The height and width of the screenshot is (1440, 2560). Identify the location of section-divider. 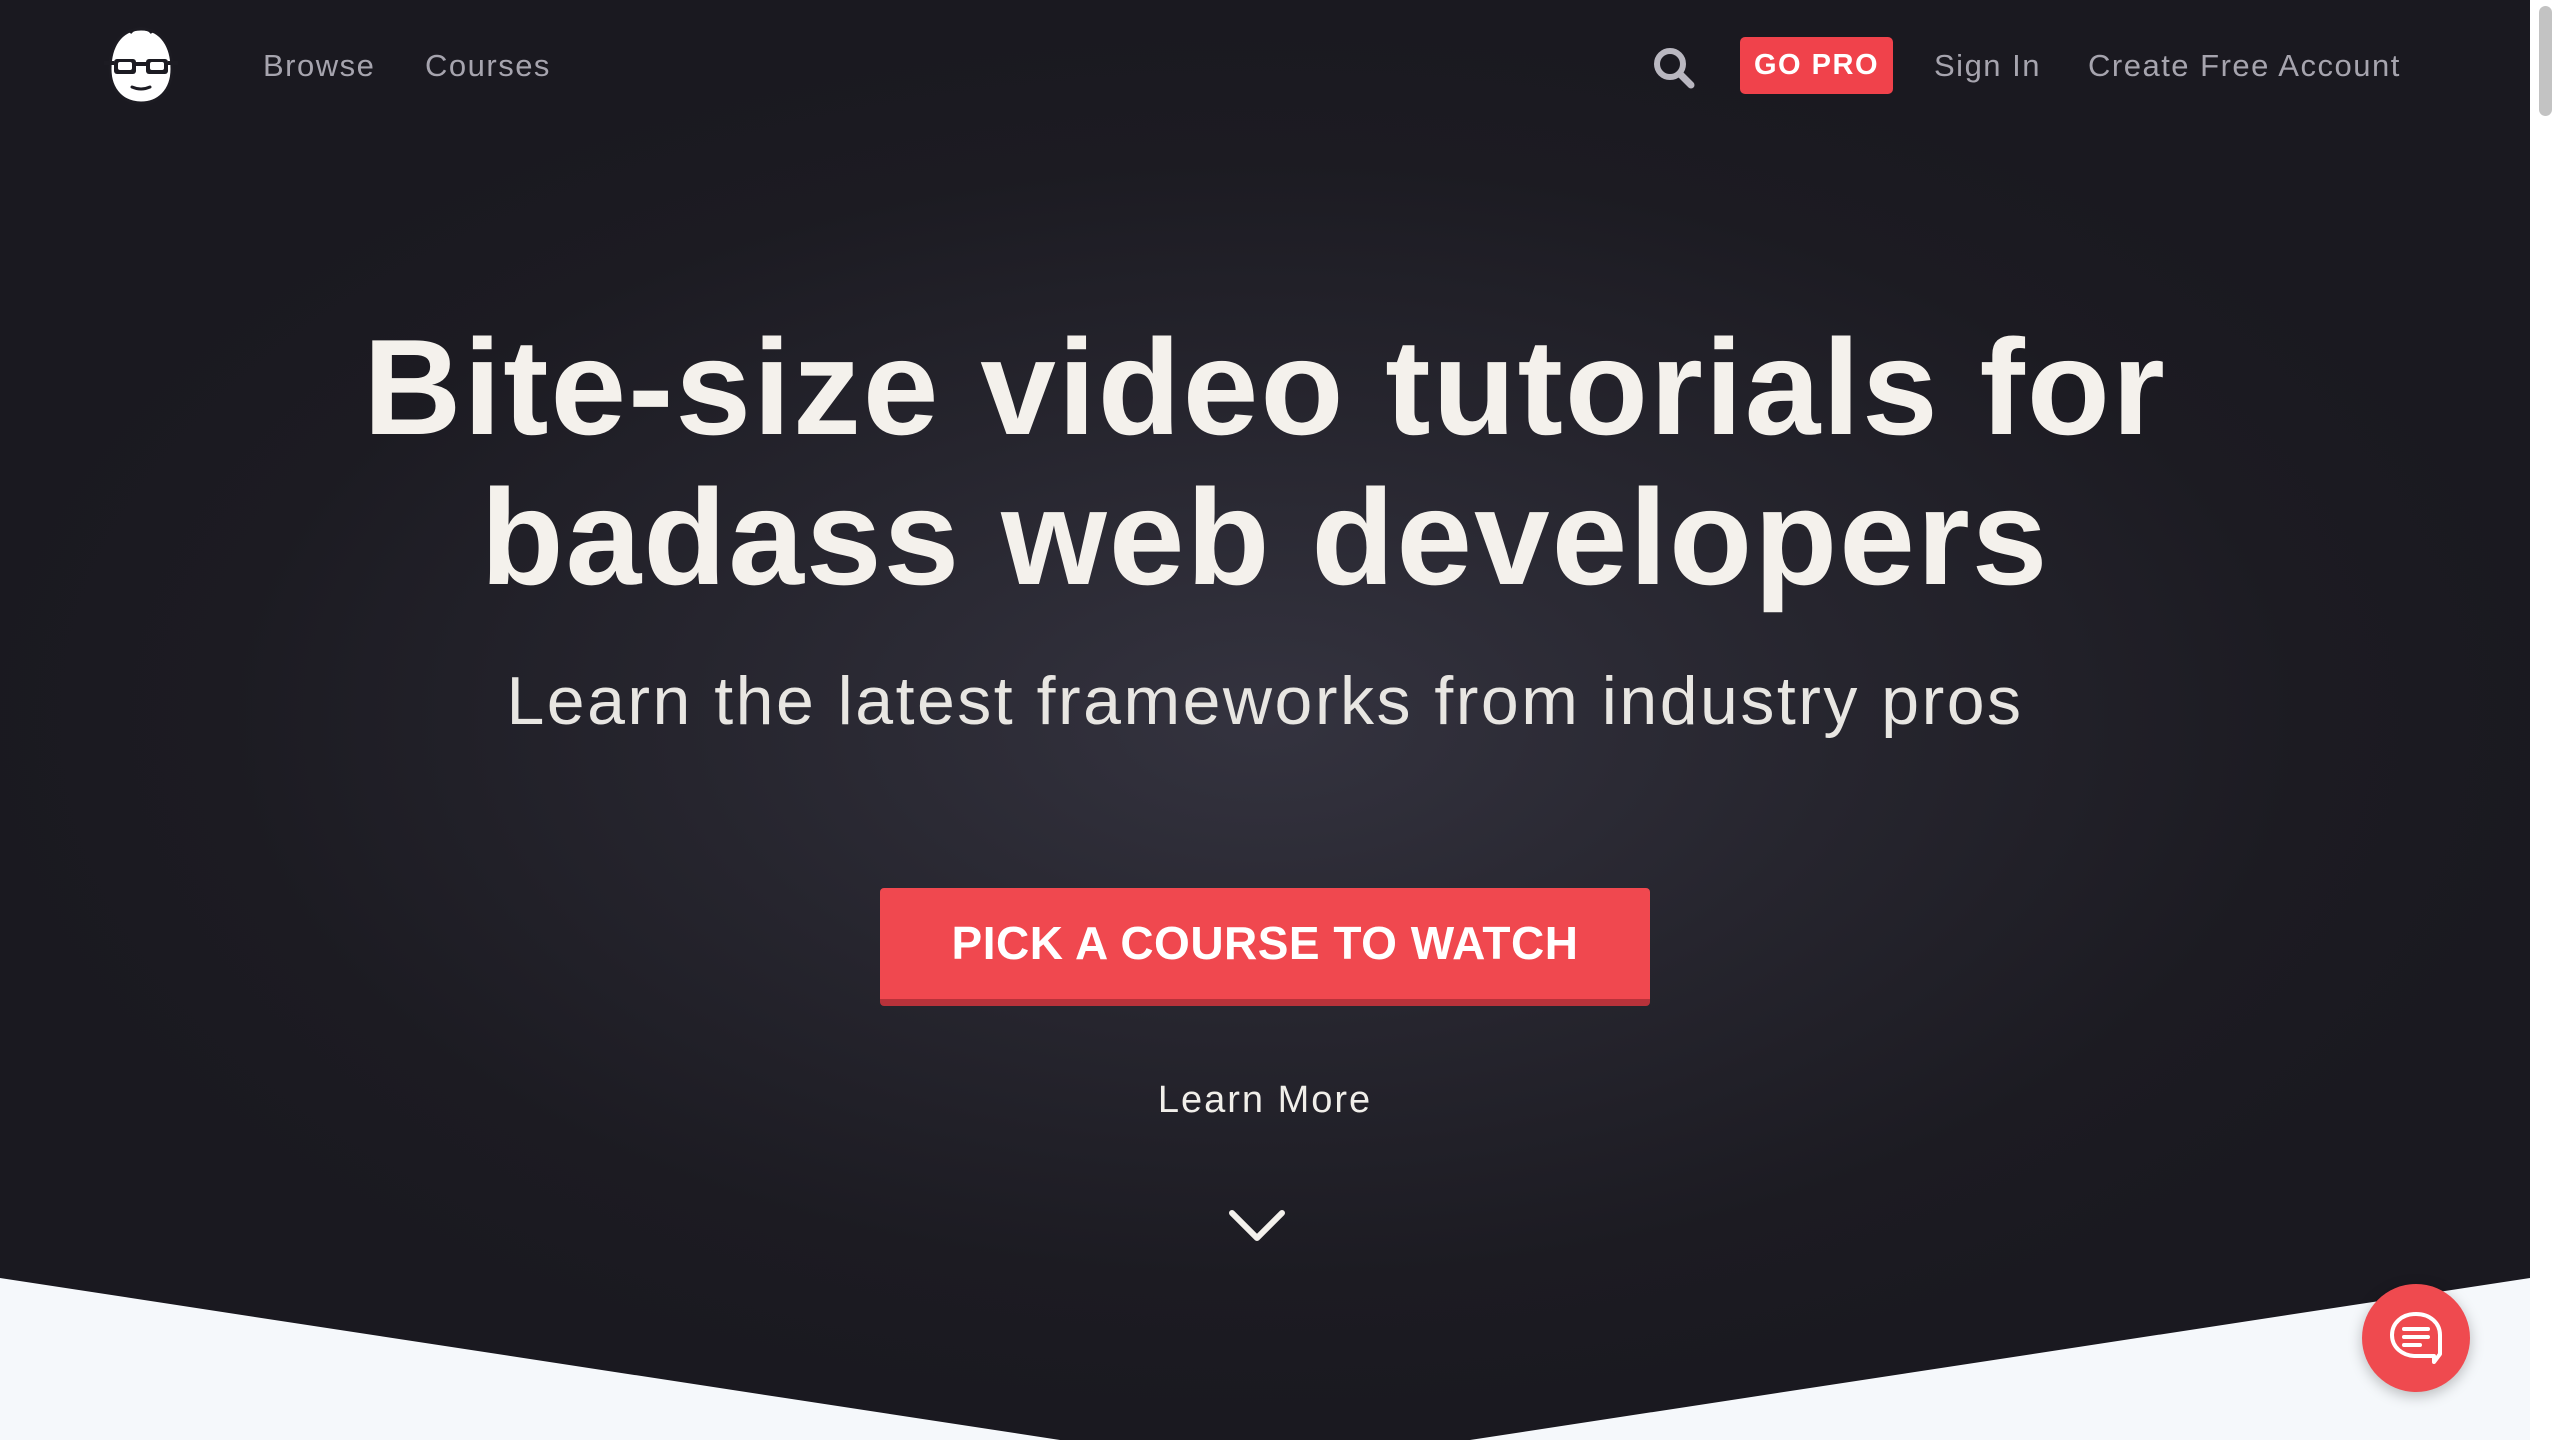
(1265, 1359).